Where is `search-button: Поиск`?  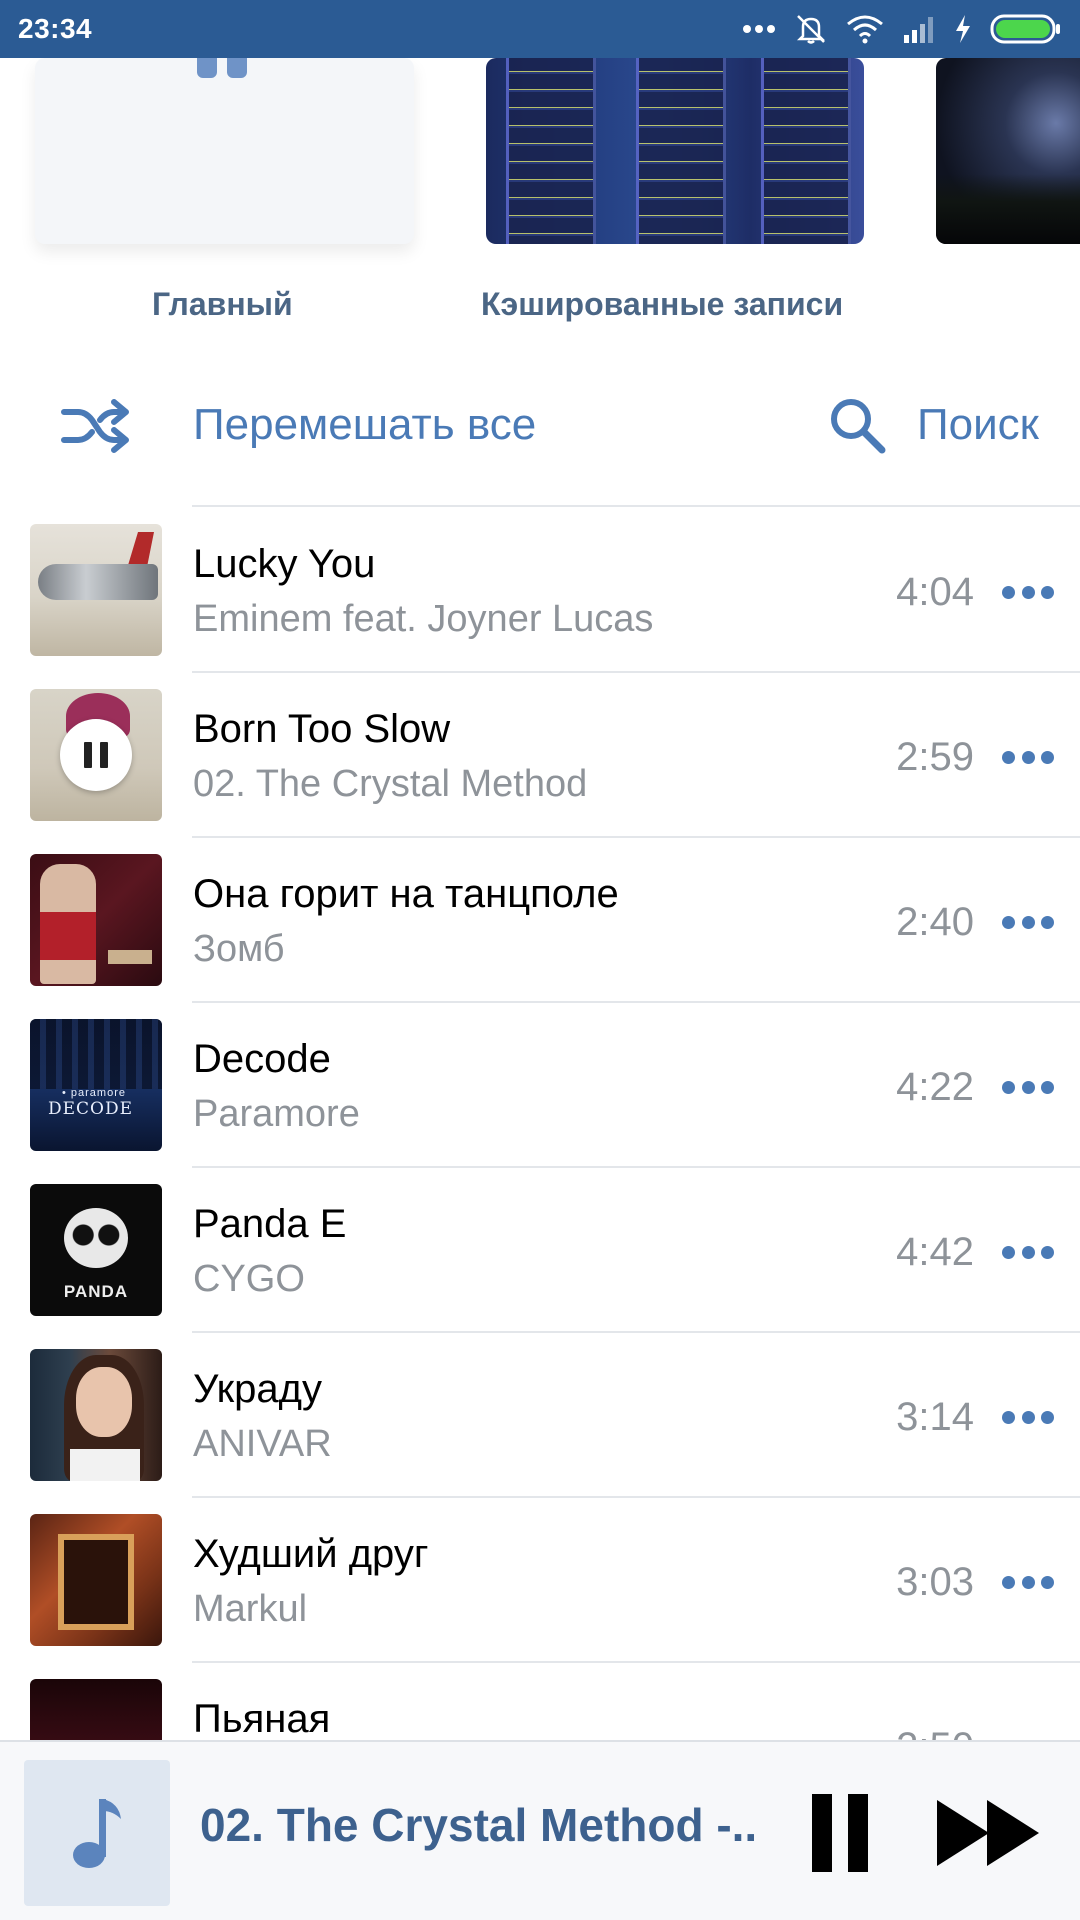
search-button: Поиск is located at coordinates (978, 425).